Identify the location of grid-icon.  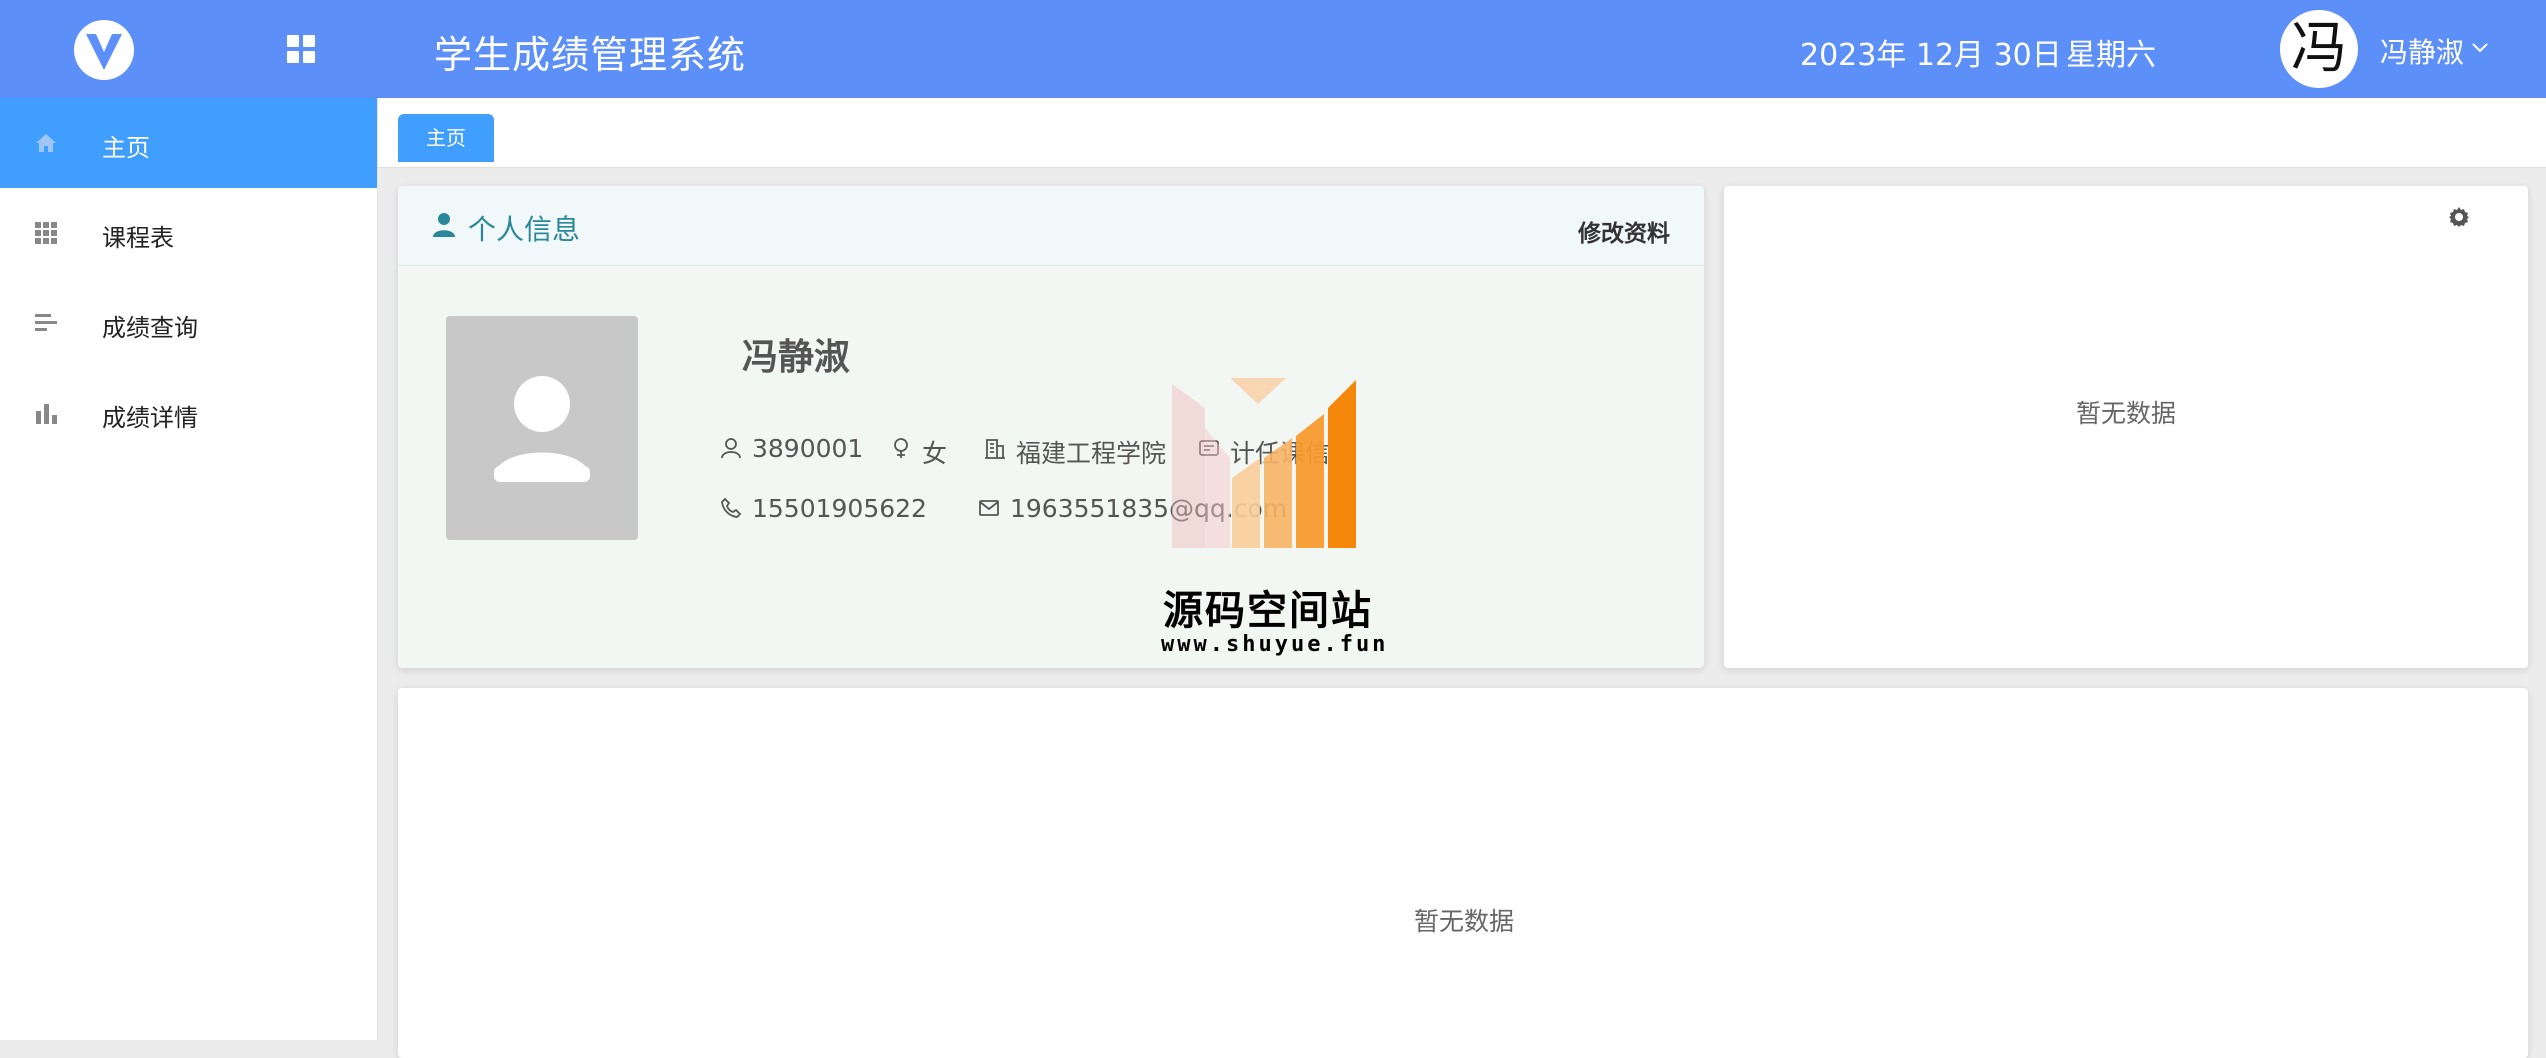
(46, 233).